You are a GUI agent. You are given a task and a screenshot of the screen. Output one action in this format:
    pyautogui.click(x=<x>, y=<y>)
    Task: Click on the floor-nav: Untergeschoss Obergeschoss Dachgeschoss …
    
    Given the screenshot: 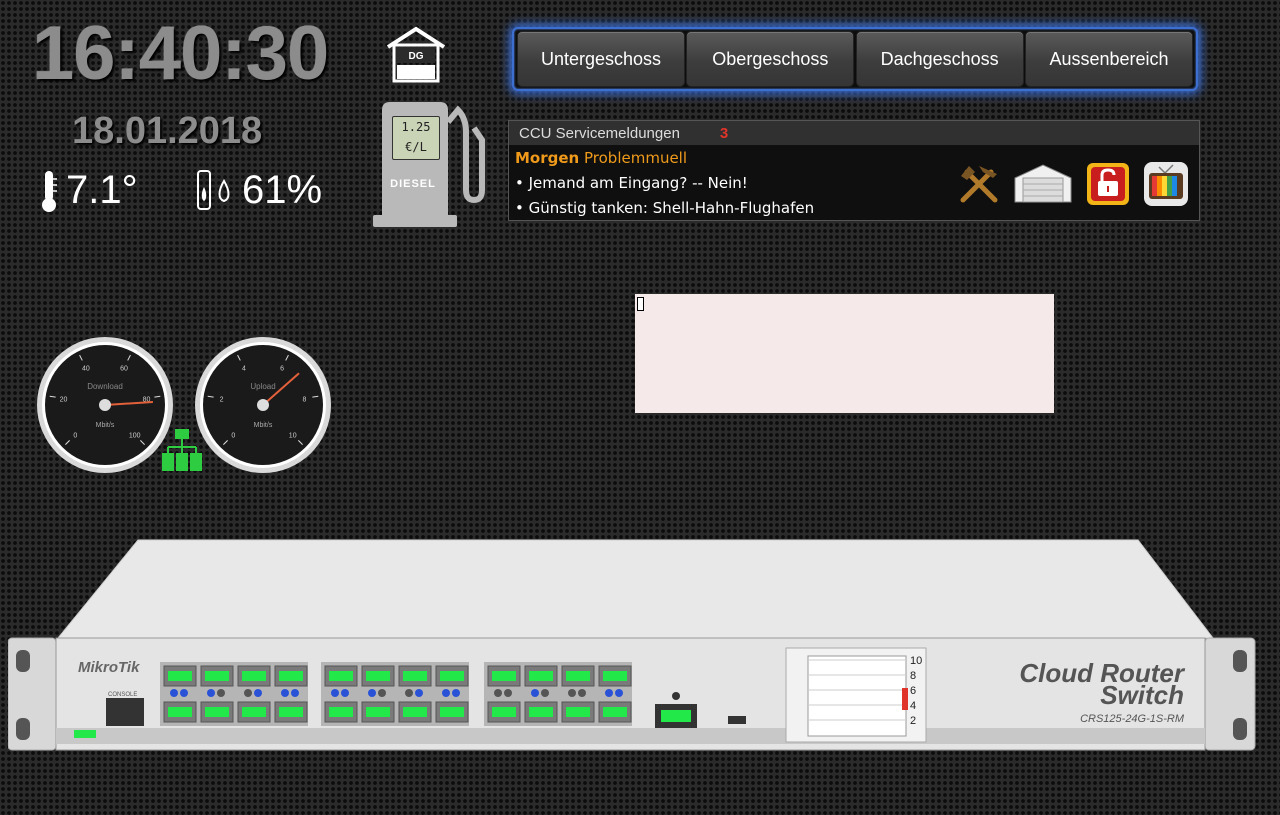 What is the action you would take?
    pyautogui.click(x=855, y=59)
    